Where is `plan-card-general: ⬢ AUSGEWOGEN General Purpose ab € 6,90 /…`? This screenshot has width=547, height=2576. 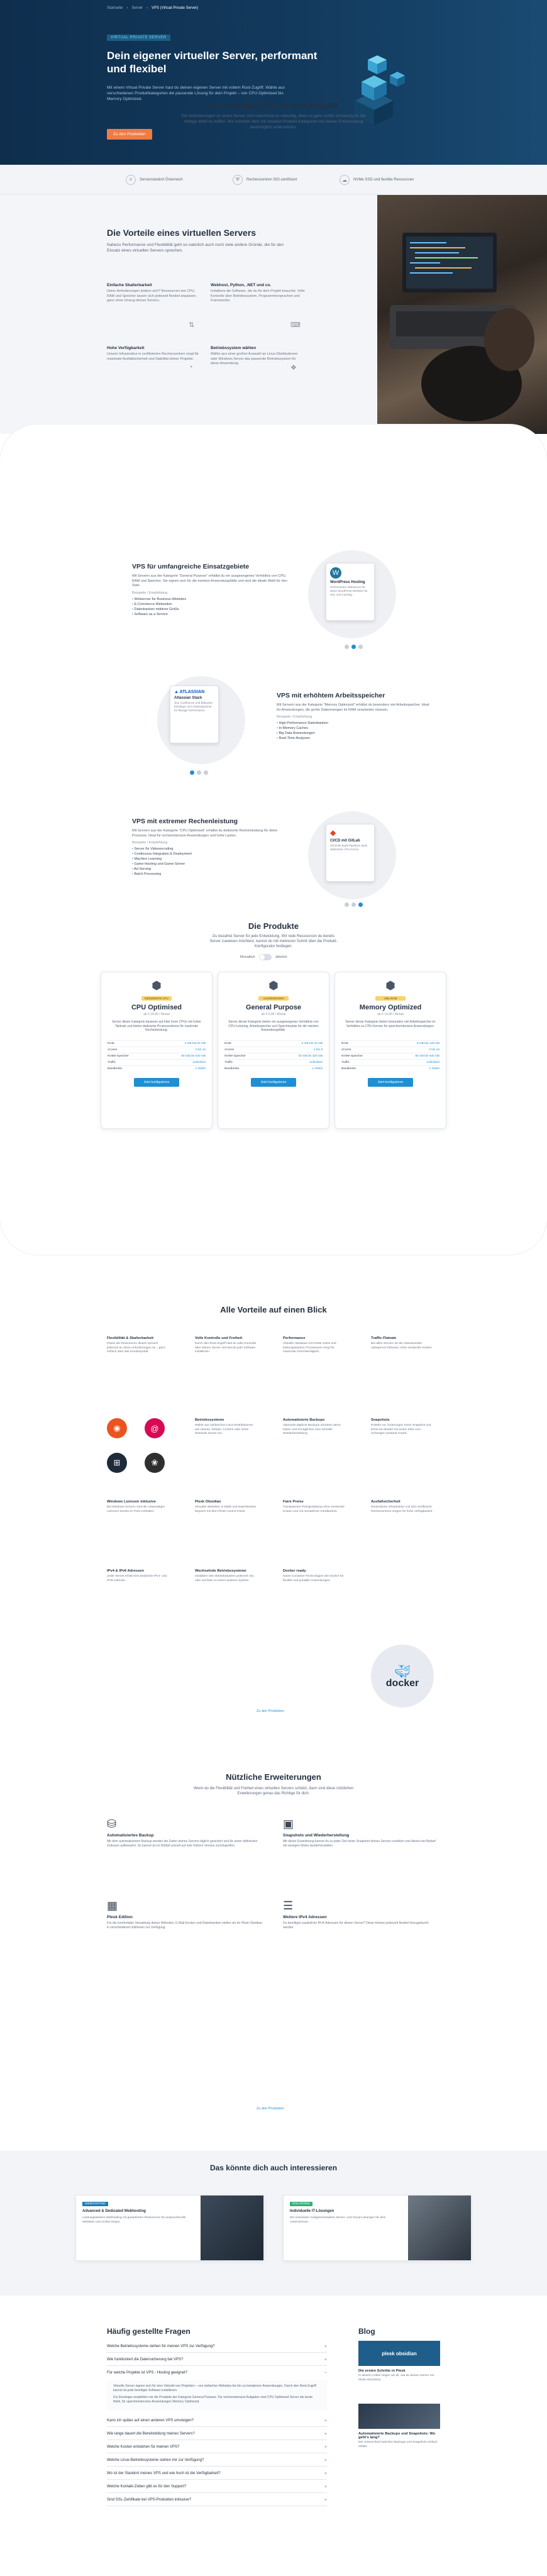
plan-card-general: ⬢ AUSGEWOGEN General Purpose ab € 6,90 /… is located at coordinates (273, 1050).